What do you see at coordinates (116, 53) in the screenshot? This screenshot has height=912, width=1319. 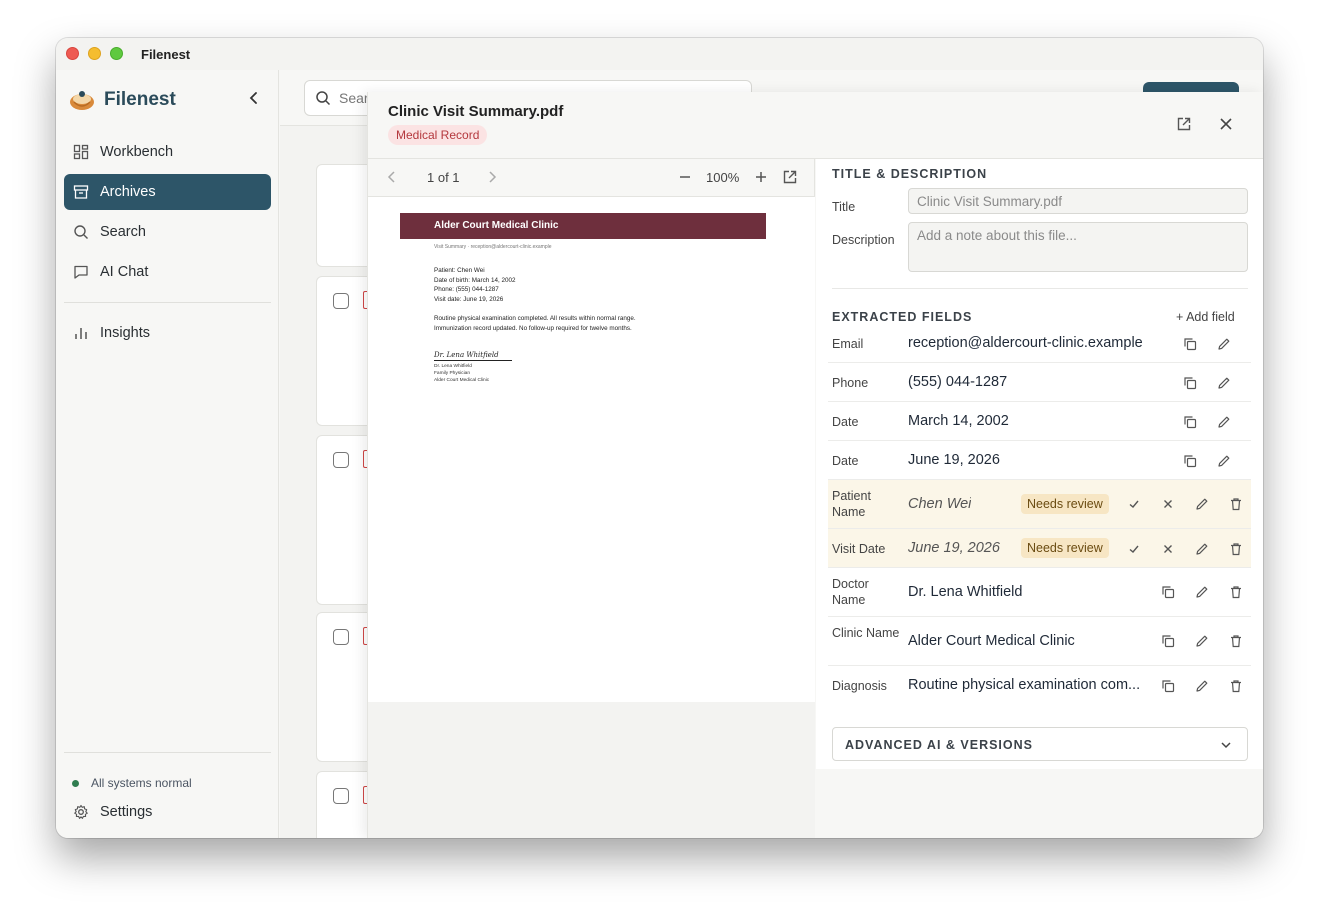 I see `maximize-window-button` at bounding box center [116, 53].